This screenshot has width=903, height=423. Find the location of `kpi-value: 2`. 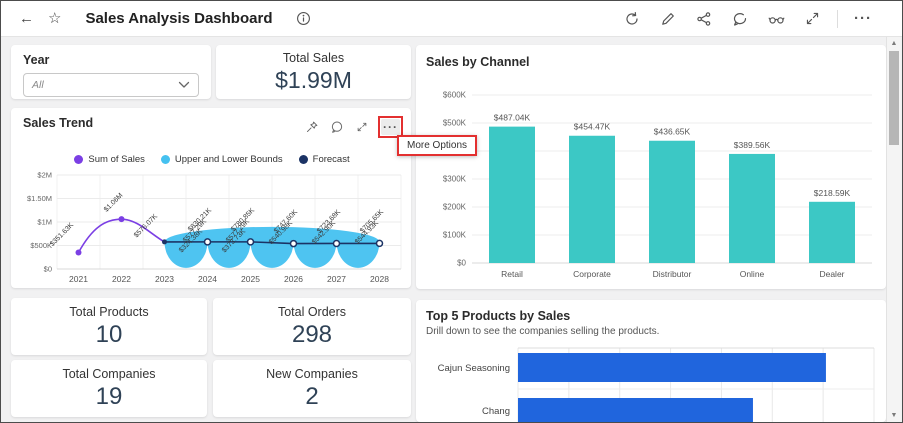

kpi-value: 2 is located at coordinates (312, 396).